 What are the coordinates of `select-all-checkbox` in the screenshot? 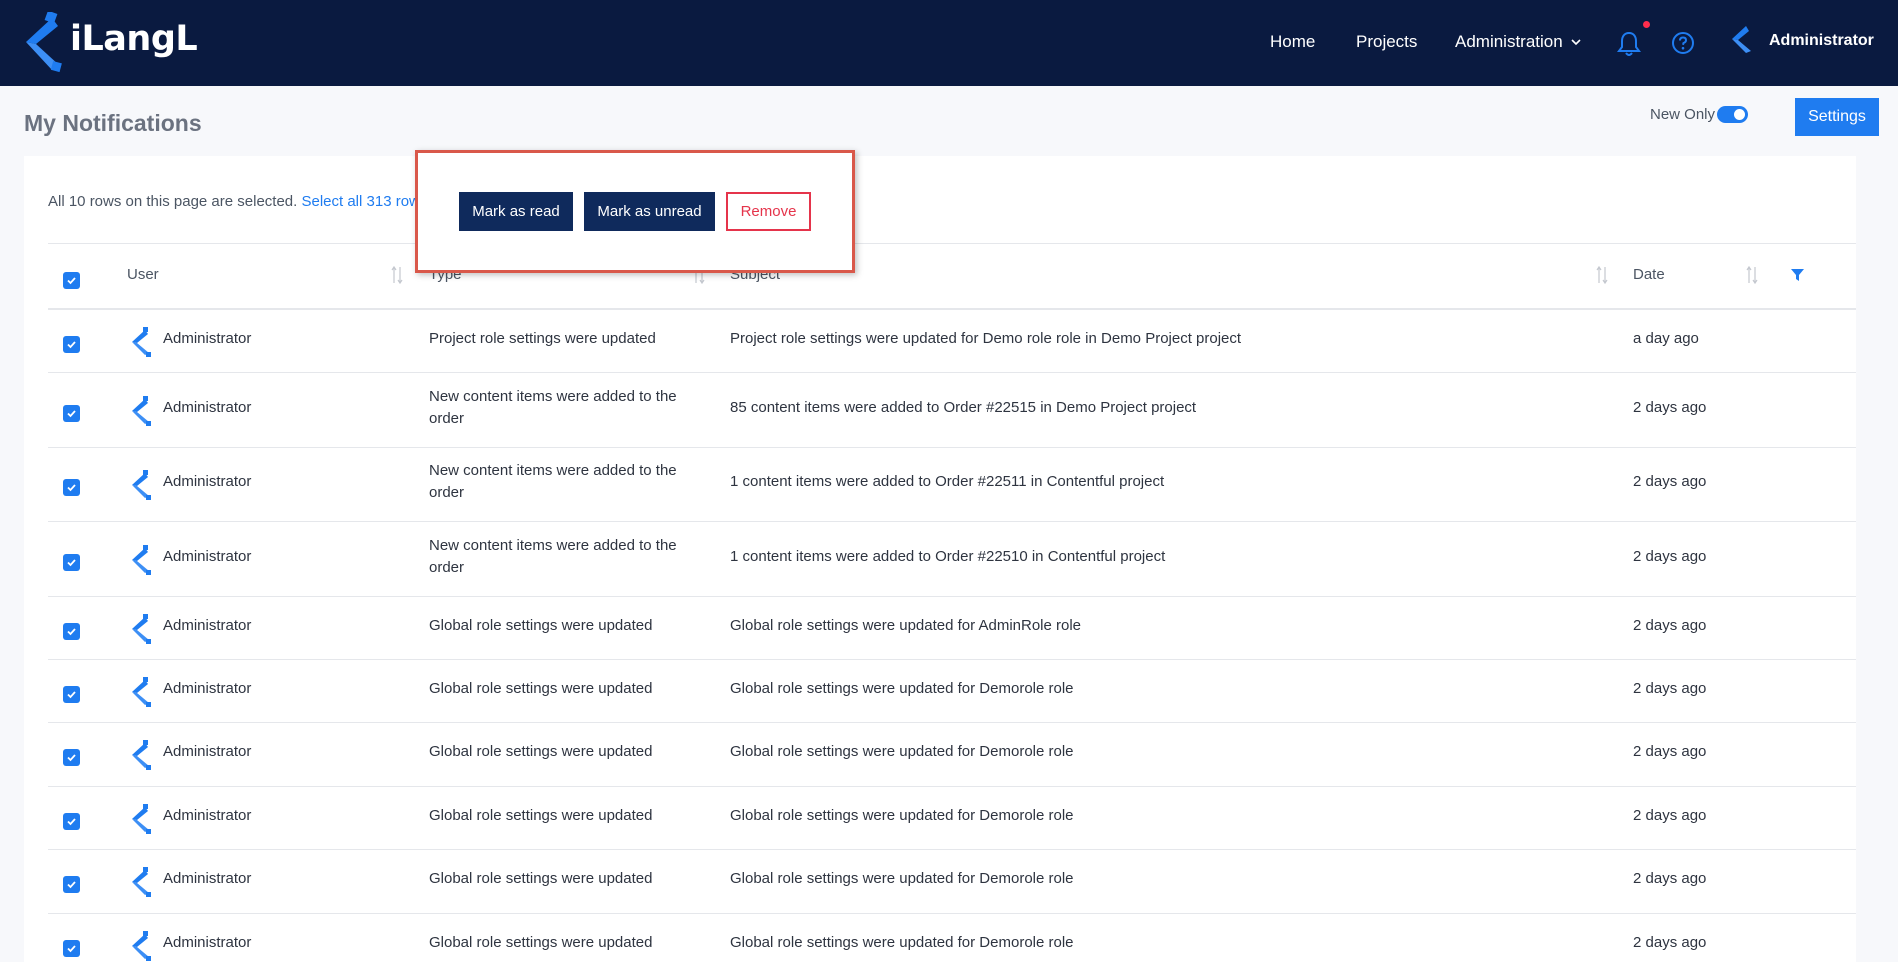 It's located at (71, 280).